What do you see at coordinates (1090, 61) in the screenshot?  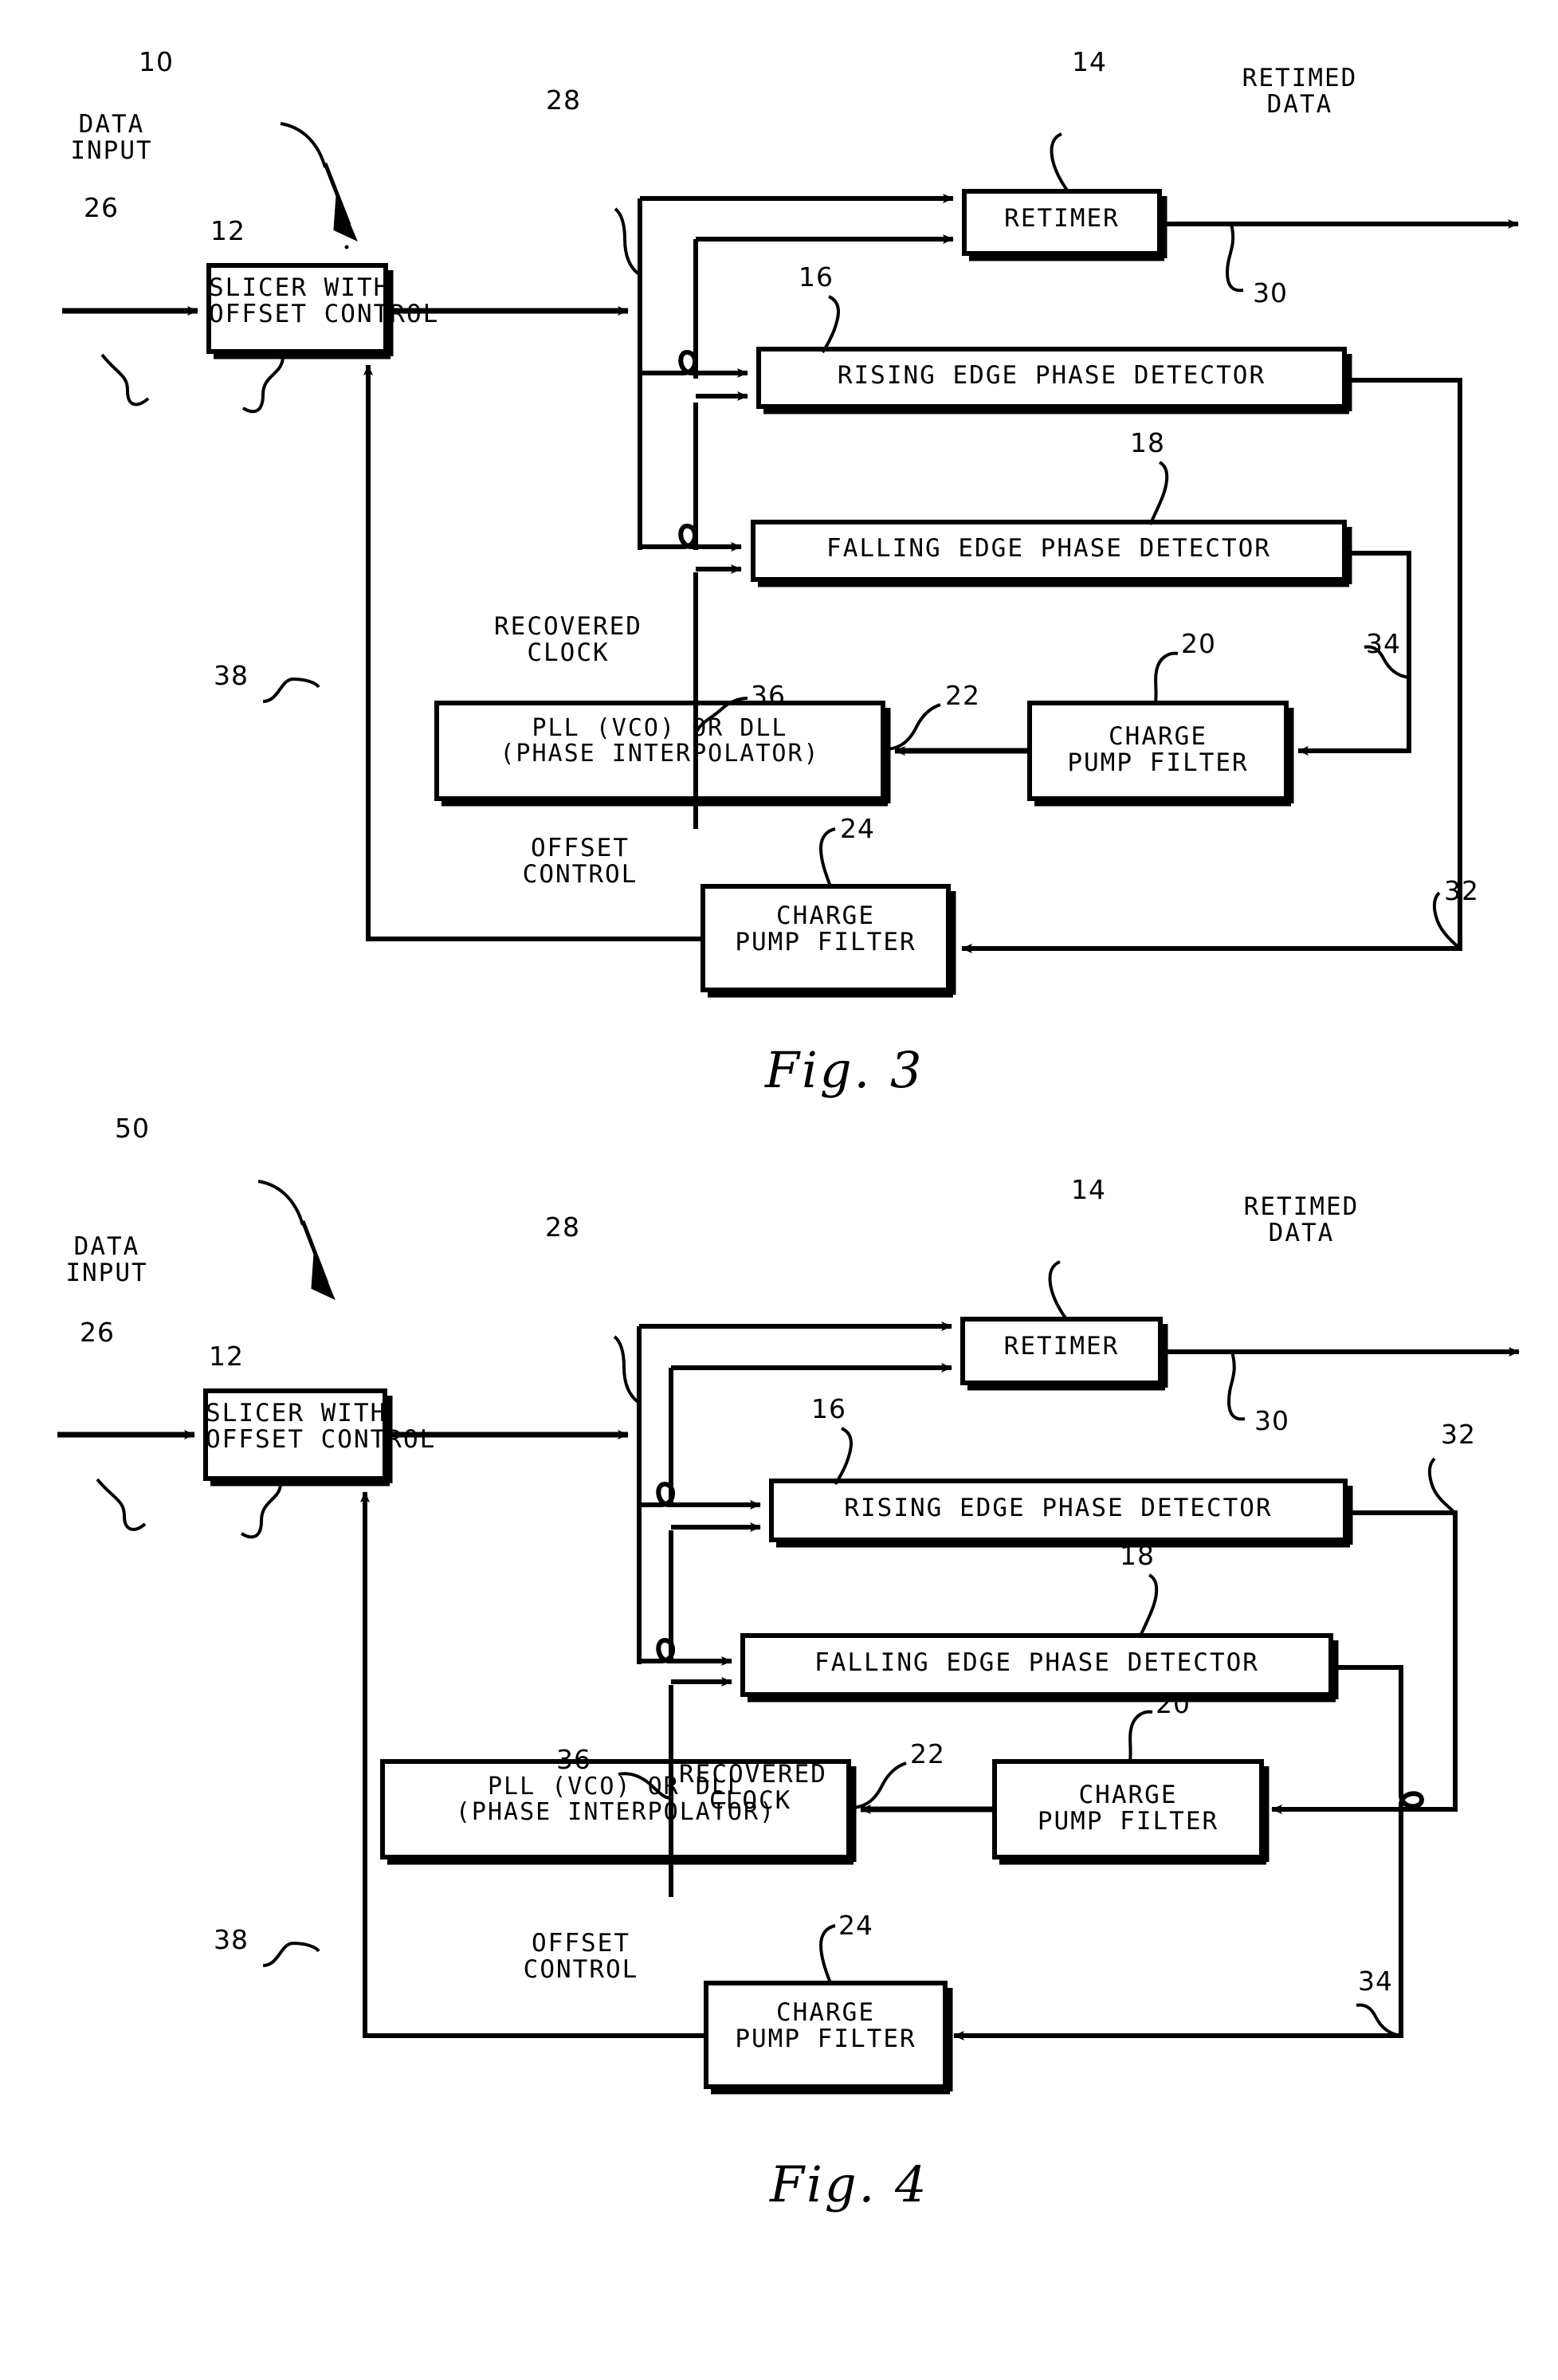 I see `fig3-ref-14: 14` at bounding box center [1090, 61].